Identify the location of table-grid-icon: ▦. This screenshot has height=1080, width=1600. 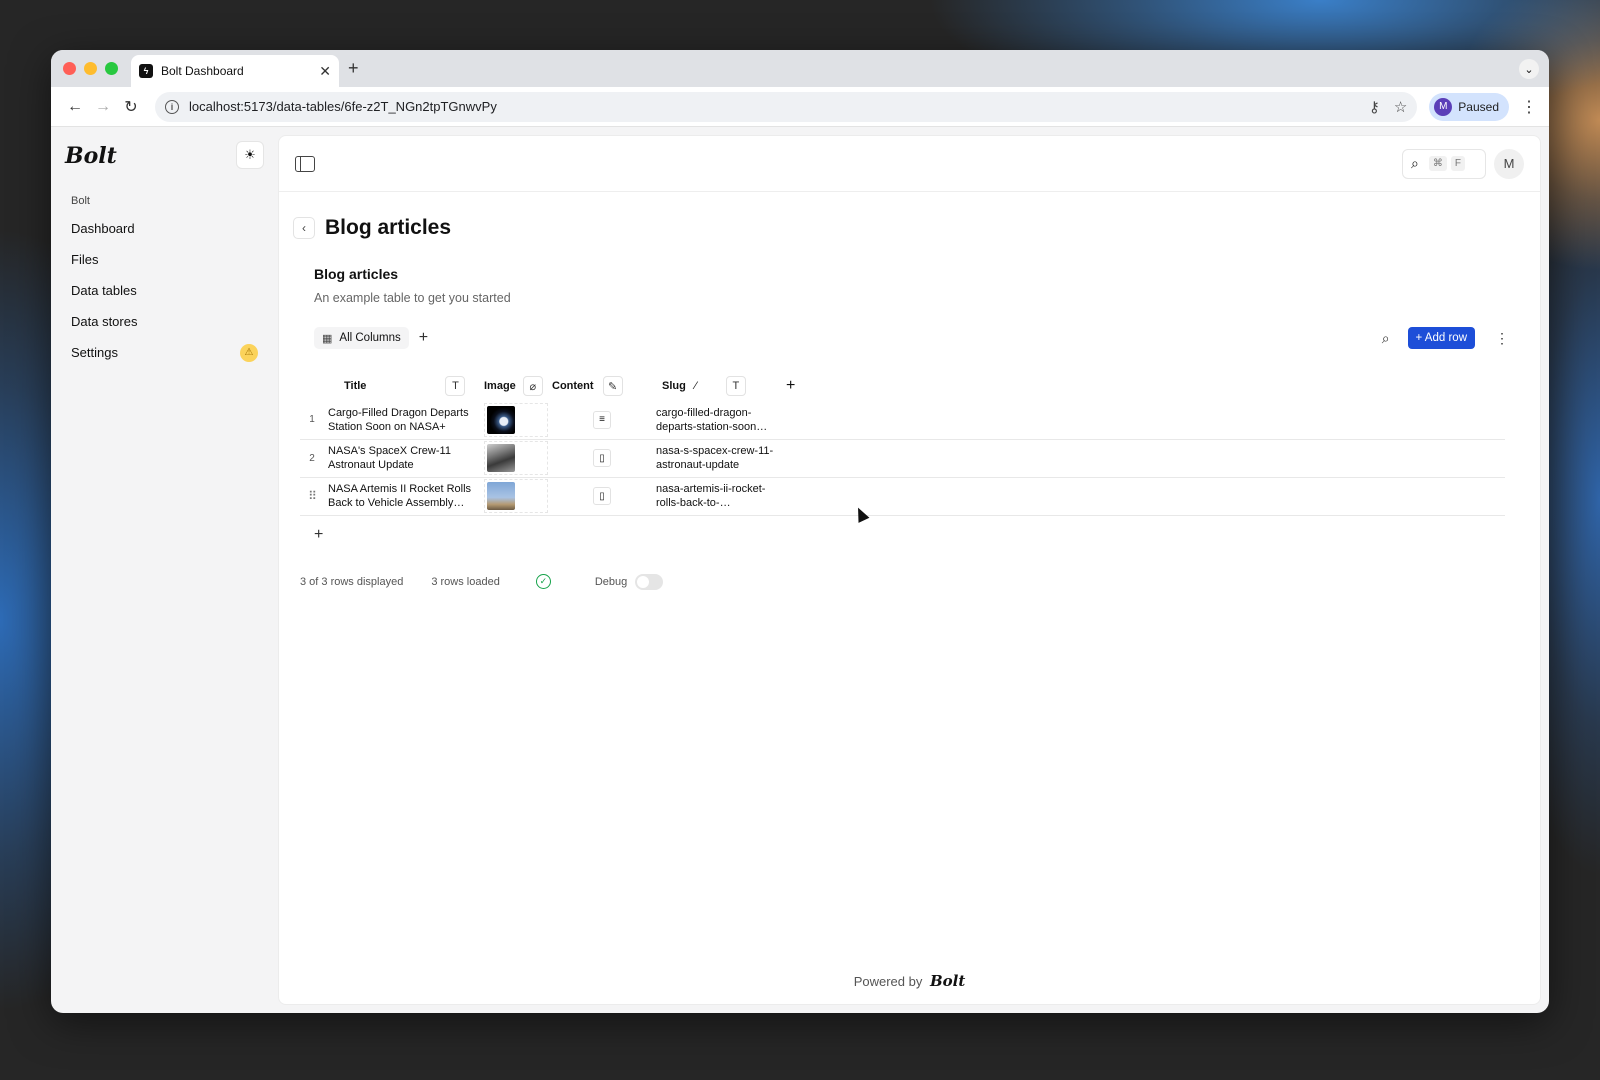
(327, 338).